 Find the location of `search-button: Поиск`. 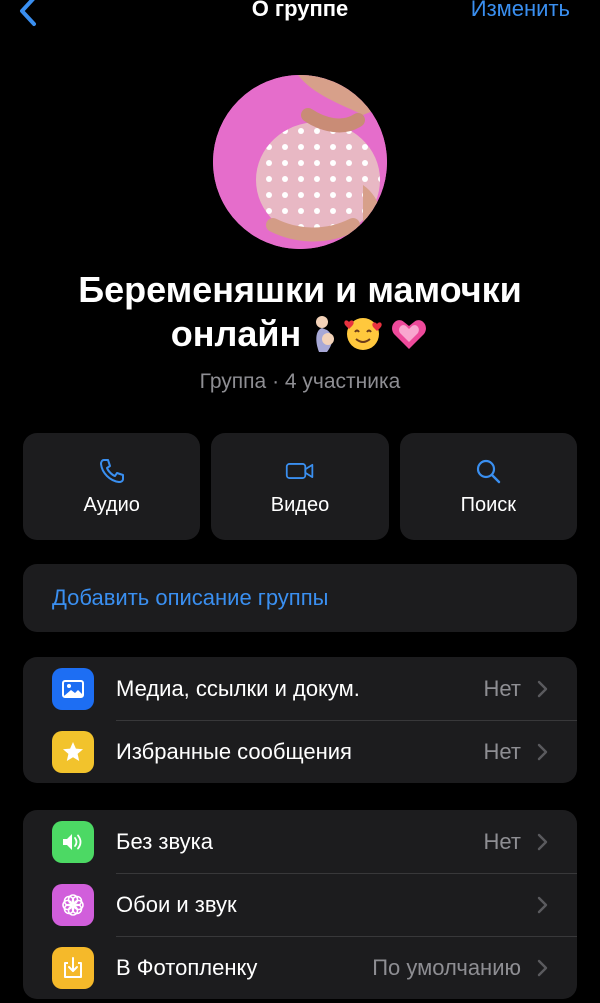

search-button: Поиск is located at coordinates (488, 486).